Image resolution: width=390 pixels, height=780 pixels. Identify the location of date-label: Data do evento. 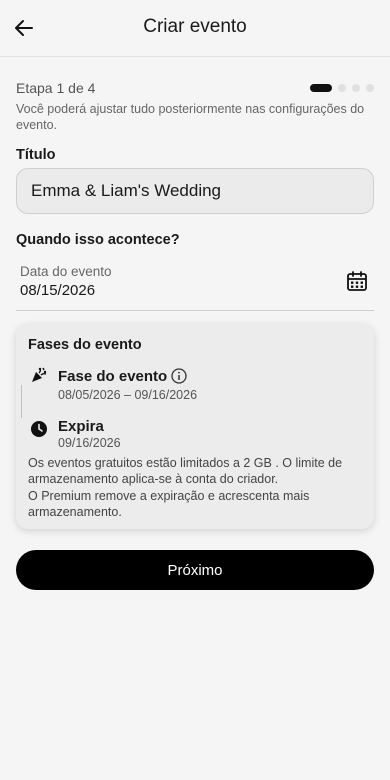
(66, 271).